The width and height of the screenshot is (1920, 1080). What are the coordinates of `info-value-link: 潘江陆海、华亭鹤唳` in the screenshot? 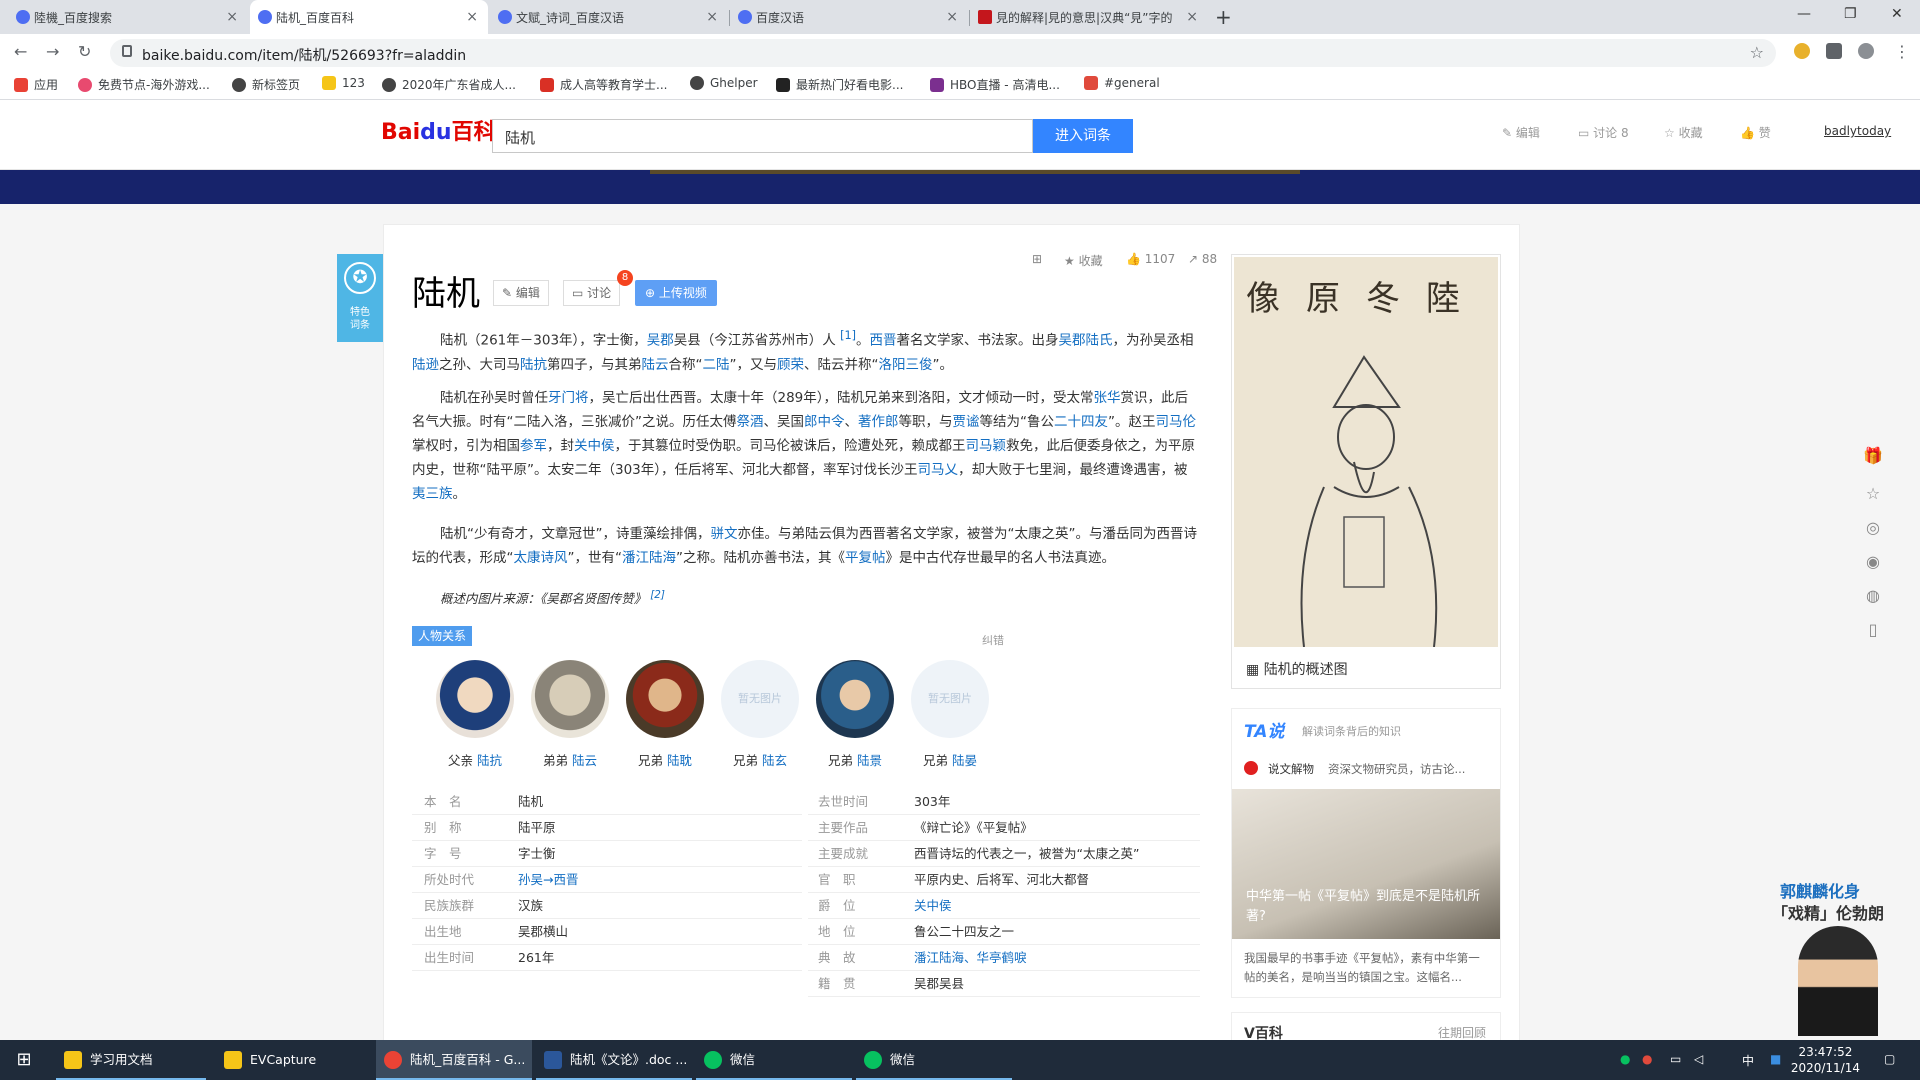 It's located at (970, 958).